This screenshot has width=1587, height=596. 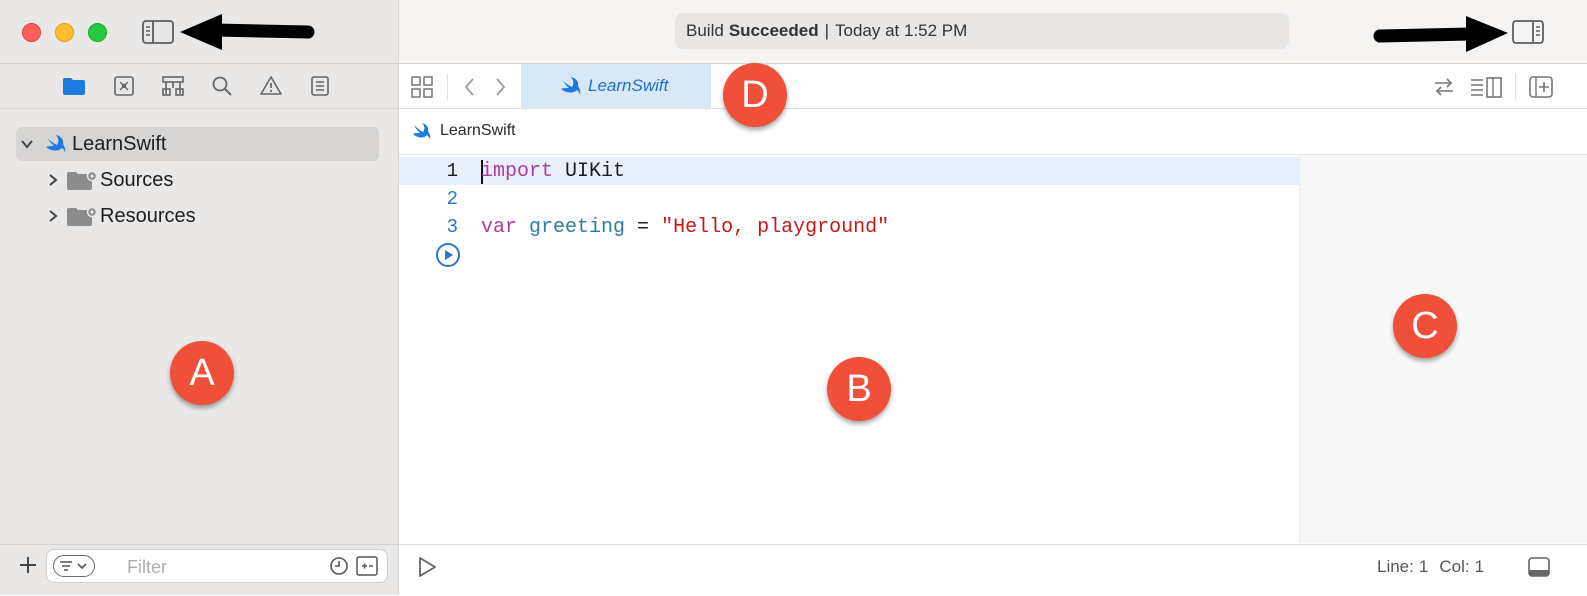 I want to click on breadcrumb-label: LearnSwift, so click(x=478, y=130).